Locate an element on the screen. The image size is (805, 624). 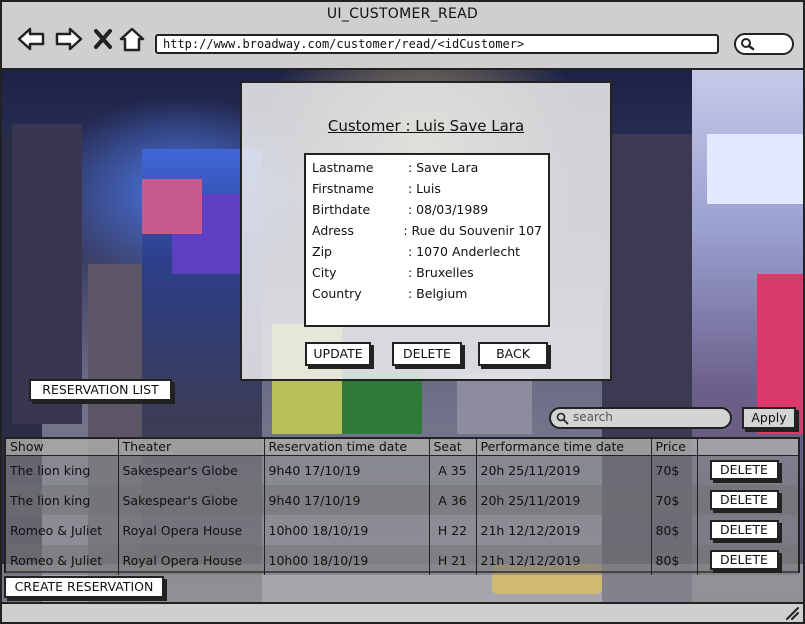
create-reservation-button: CREATE RESERVATION is located at coordinates (84, 587).